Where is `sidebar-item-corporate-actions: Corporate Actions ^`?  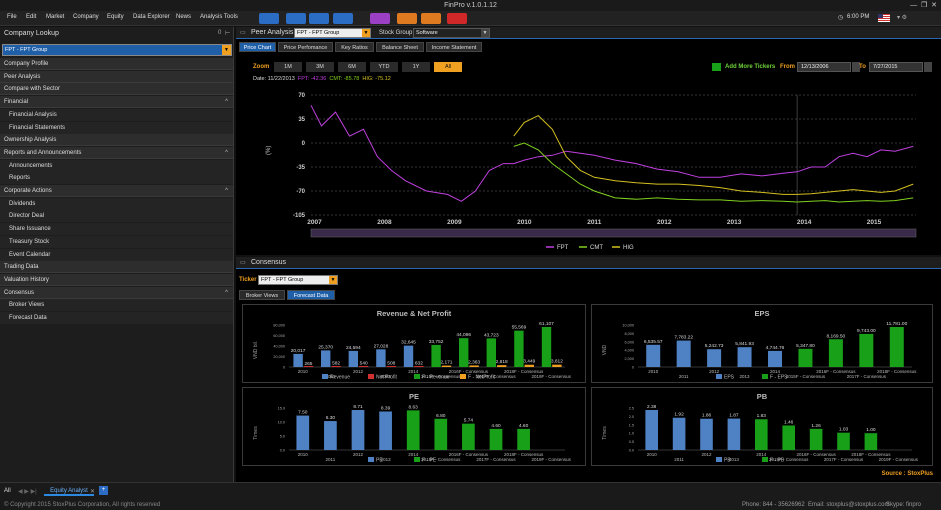
sidebar-item-corporate-actions: Corporate Actions ^ is located at coordinates (116, 191).